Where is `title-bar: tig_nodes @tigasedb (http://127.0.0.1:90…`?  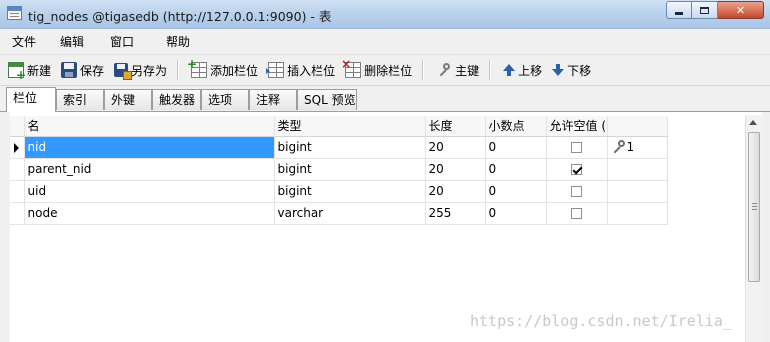 title-bar: tig_nodes @tigasedb (http://127.0.0.1:90… is located at coordinates (385, 14).